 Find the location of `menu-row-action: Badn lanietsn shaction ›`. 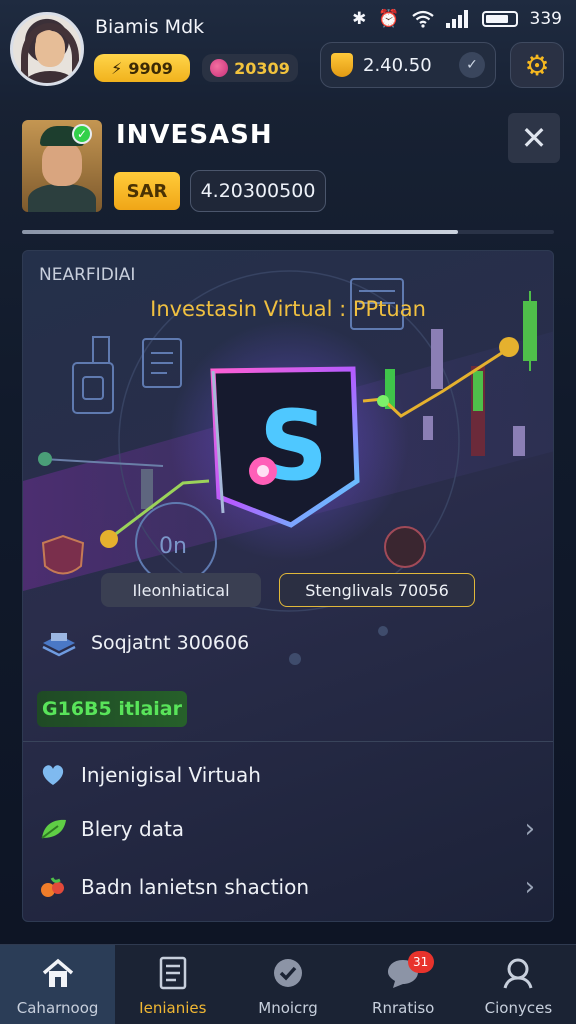

menu-row-action: Badn lanietsn shaction › is located at coordinates (288, 887).